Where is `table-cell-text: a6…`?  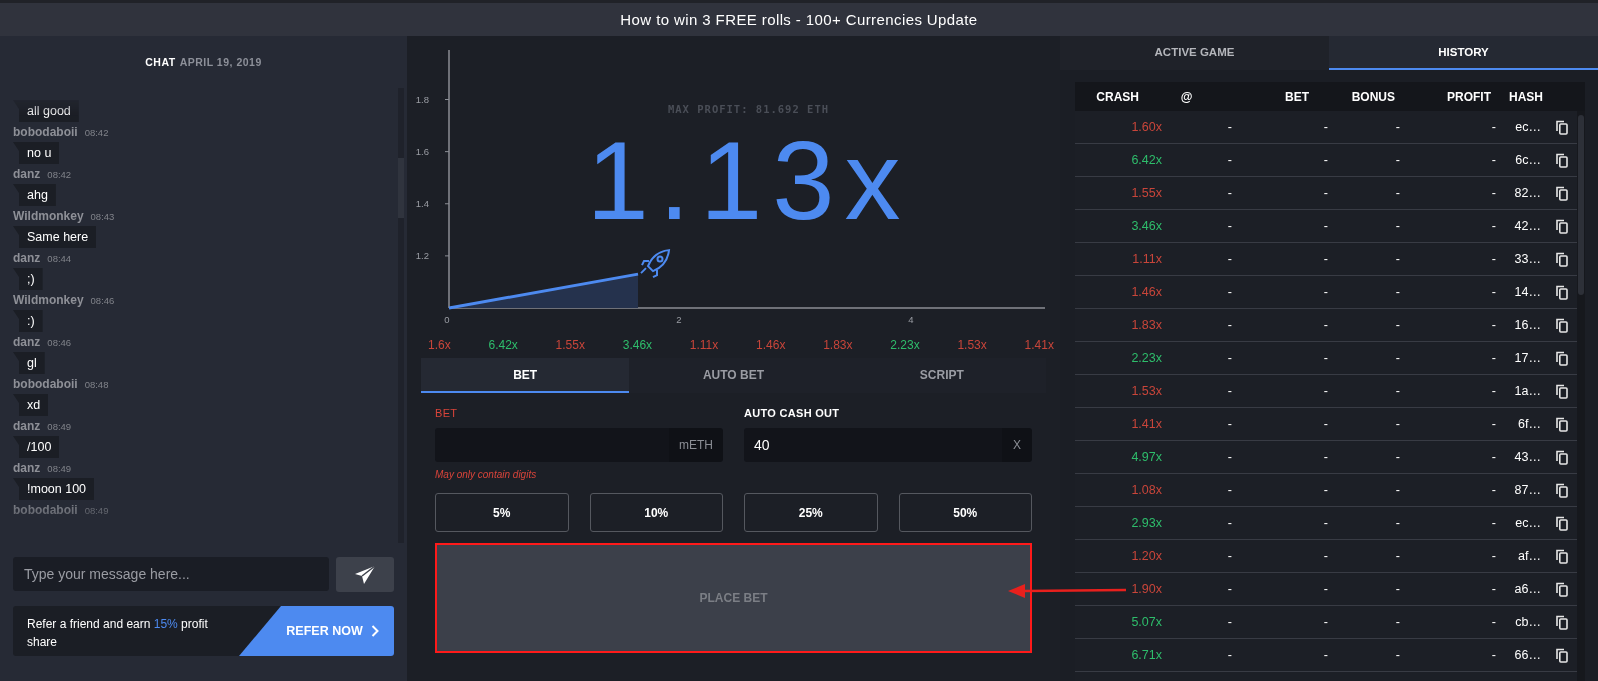 table-cell-text: a6… is located at coordinates (1527, 589).